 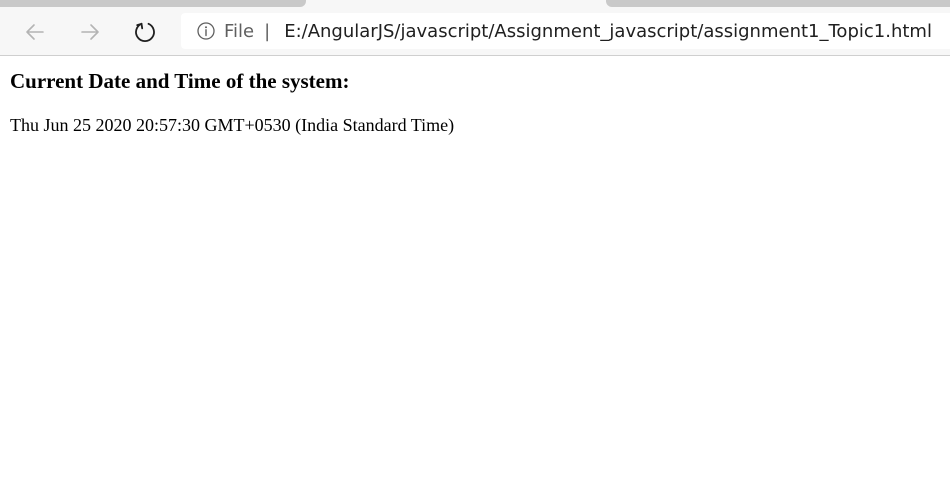 What do you see at coordinates (239, 31) in the screenshot?
I see `address-scheme-label: File` at bounding box center [239, 31].